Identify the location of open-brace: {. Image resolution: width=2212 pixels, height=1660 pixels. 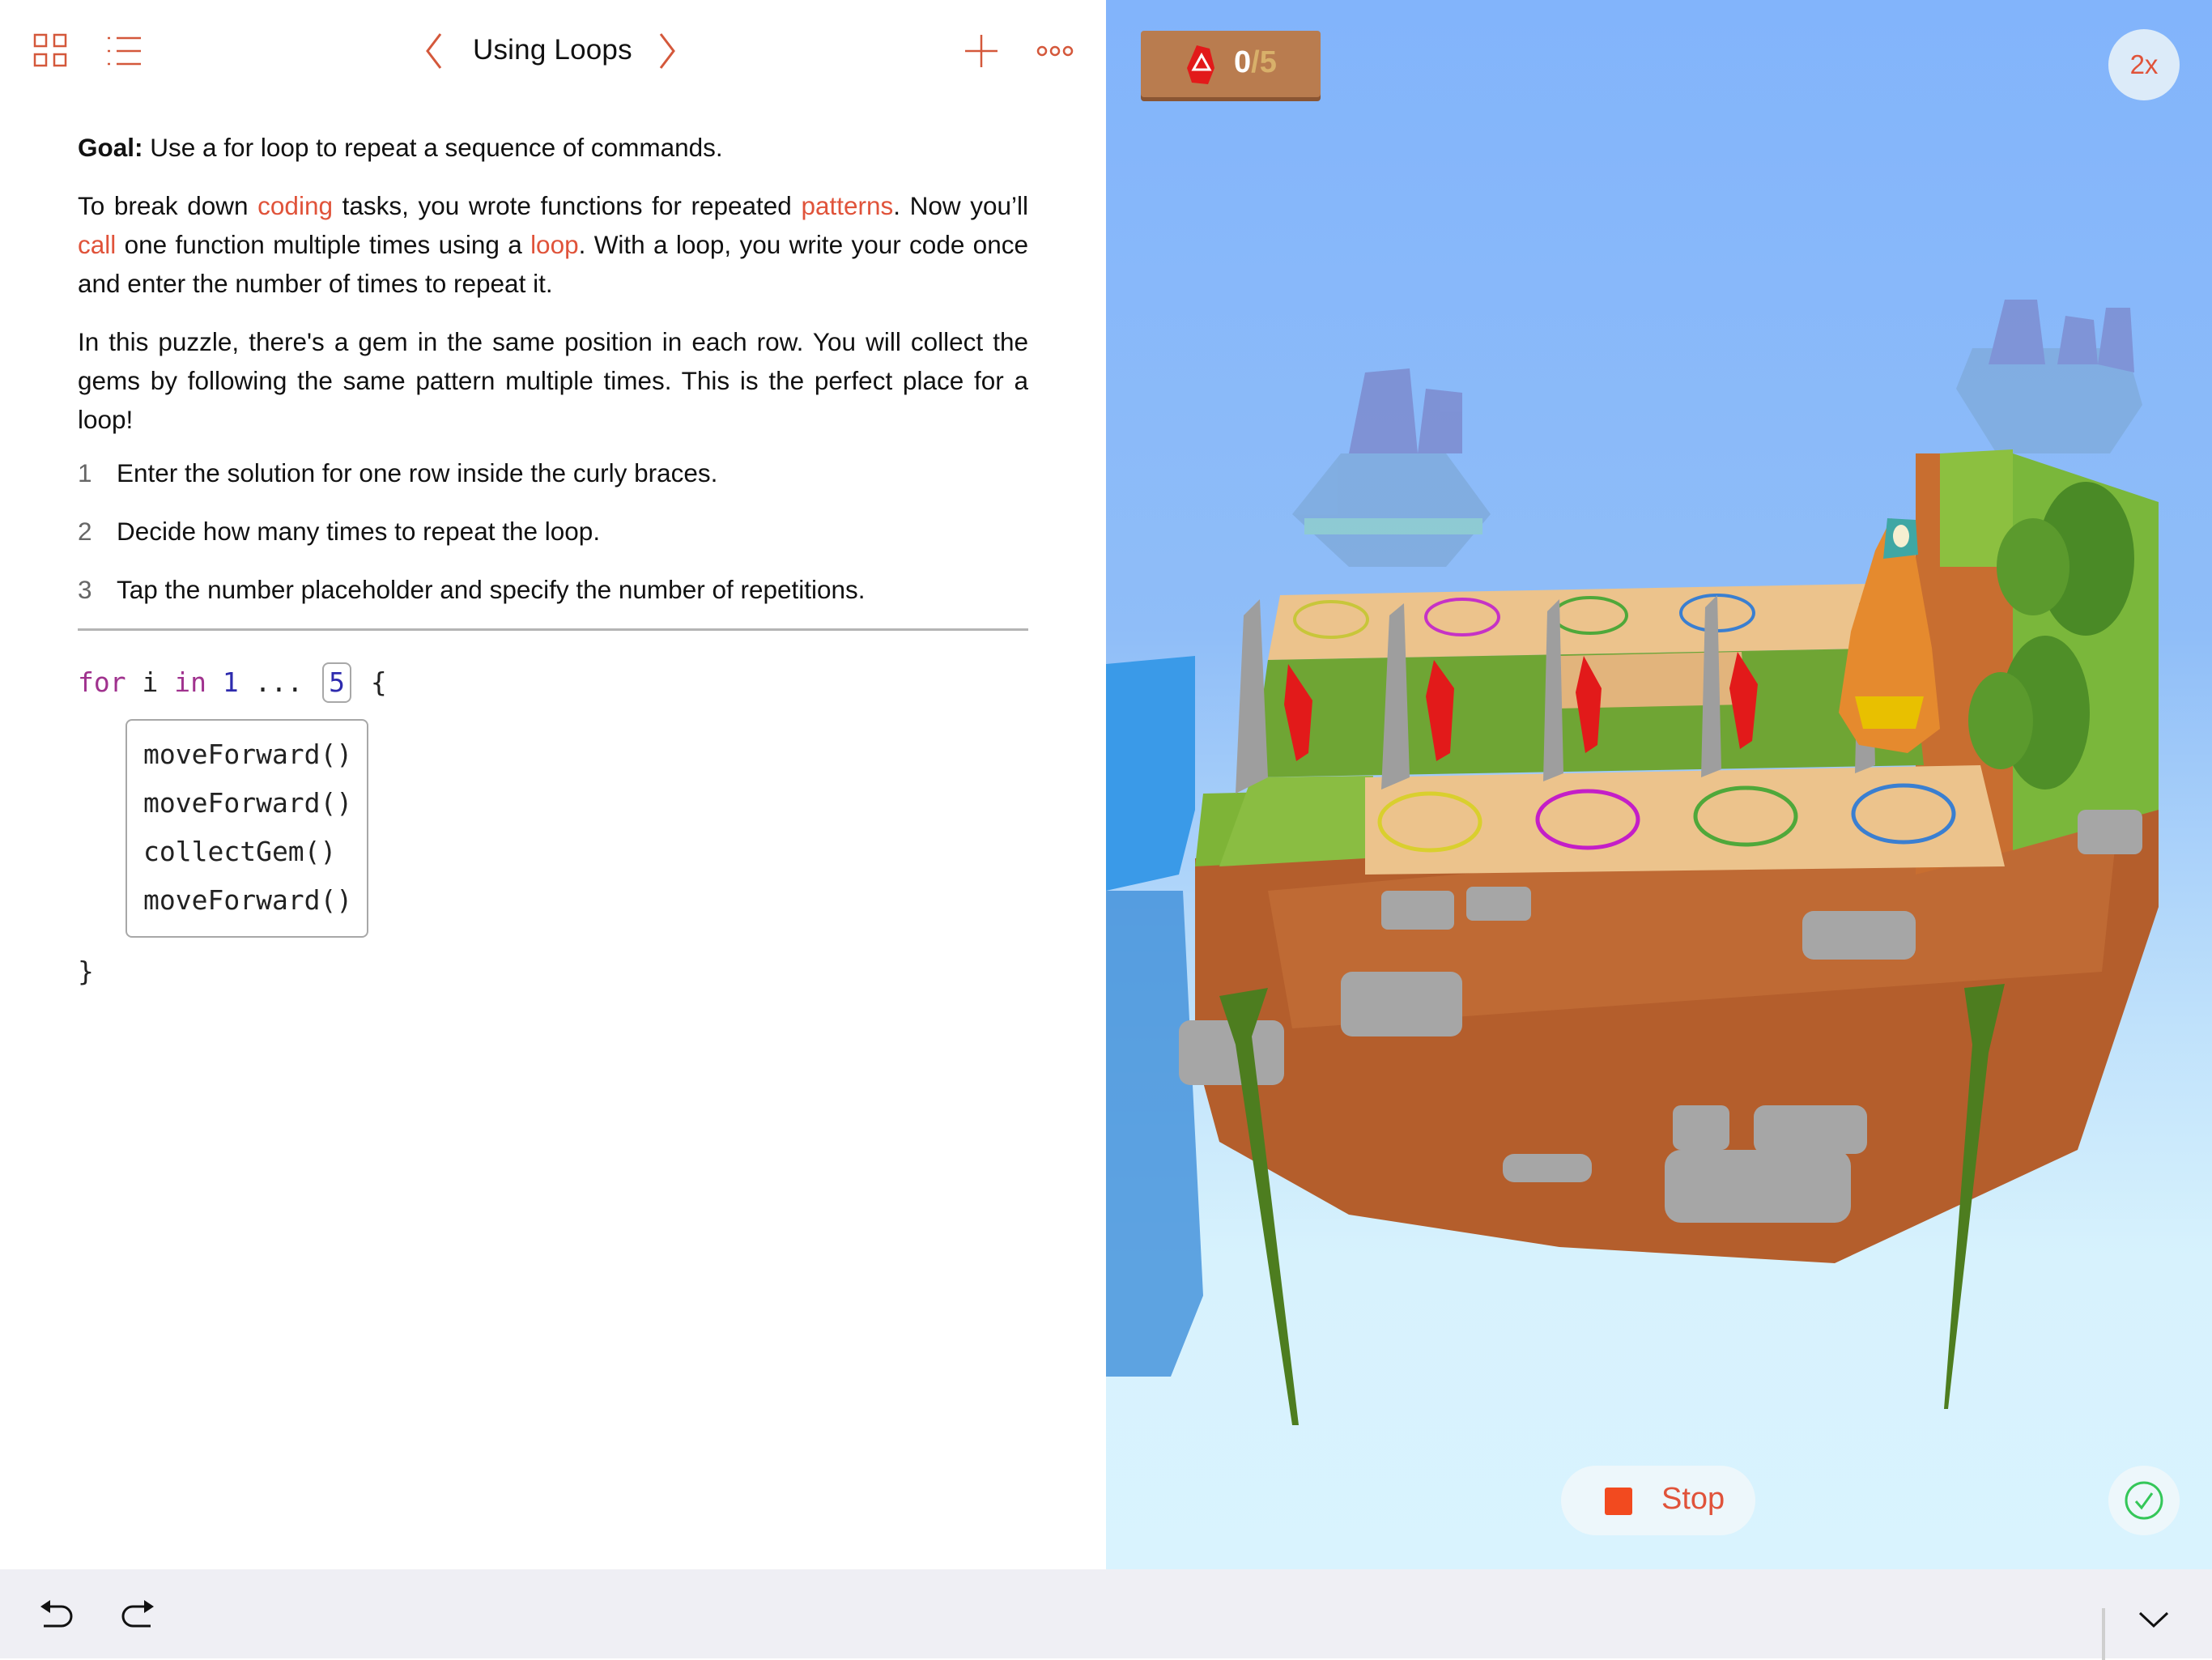
(379, 682).